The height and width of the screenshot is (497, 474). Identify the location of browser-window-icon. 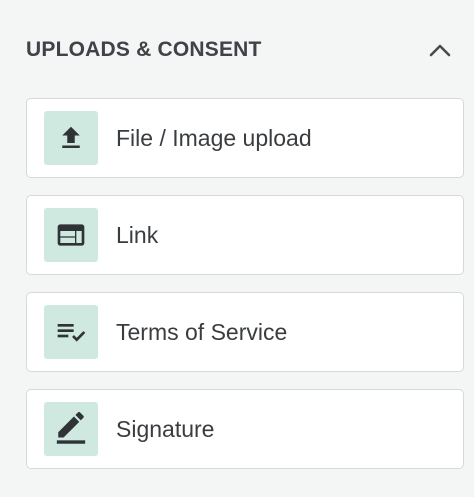
(71, 235).